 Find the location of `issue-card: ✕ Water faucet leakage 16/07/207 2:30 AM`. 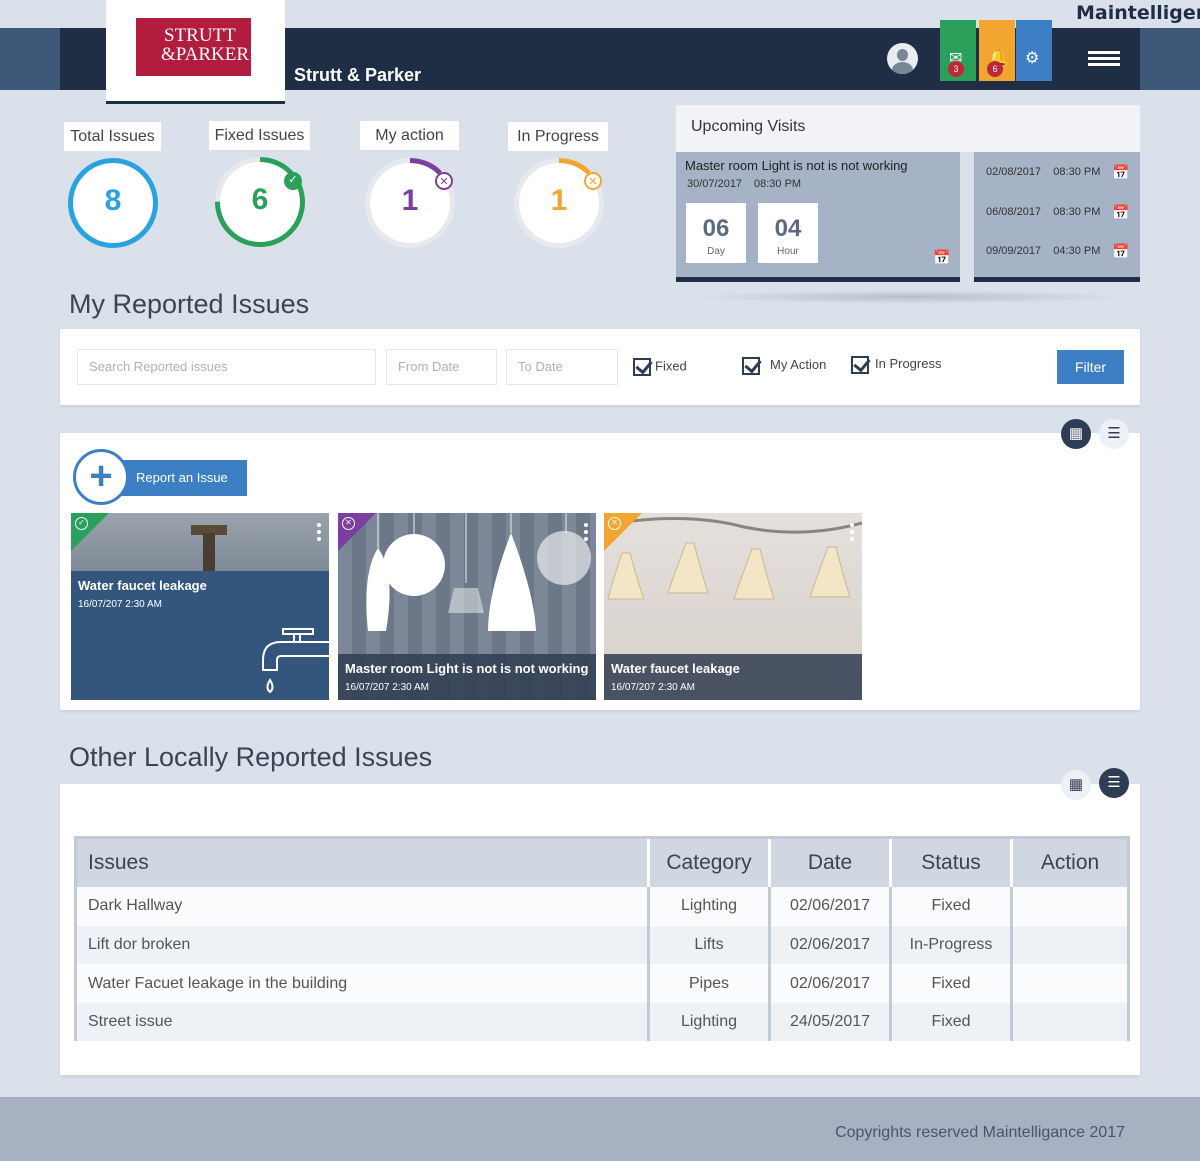

issue-card: ✕ Water faucet leakage 16/07/207 2:30 AM is located at coordinates (733, 606).